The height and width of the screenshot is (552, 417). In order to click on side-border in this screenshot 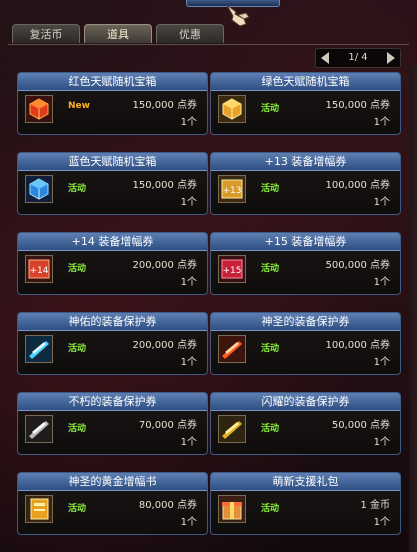, I will do `click(413, 309)`.